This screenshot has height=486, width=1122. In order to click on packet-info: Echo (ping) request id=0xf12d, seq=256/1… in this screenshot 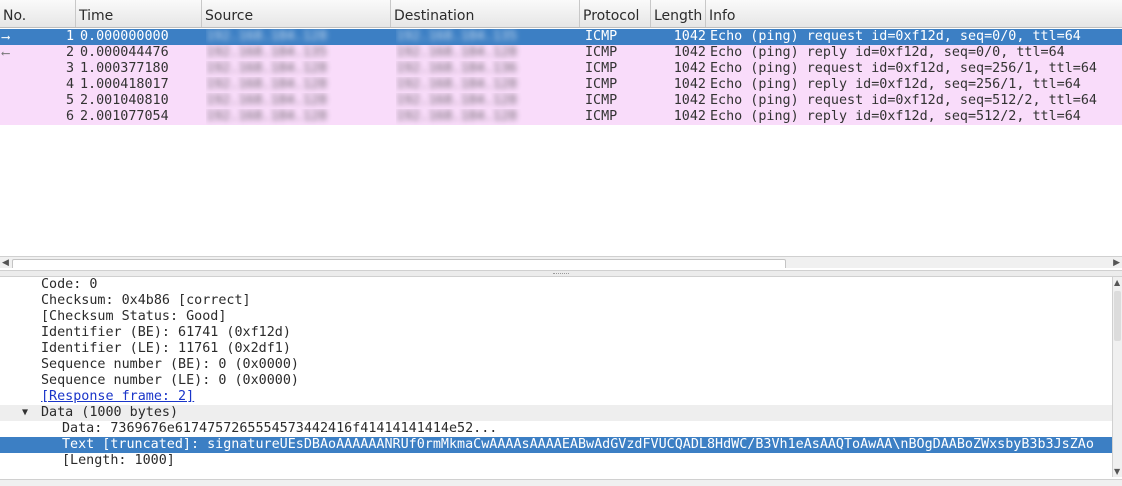, I will do `click(903, 68)`.